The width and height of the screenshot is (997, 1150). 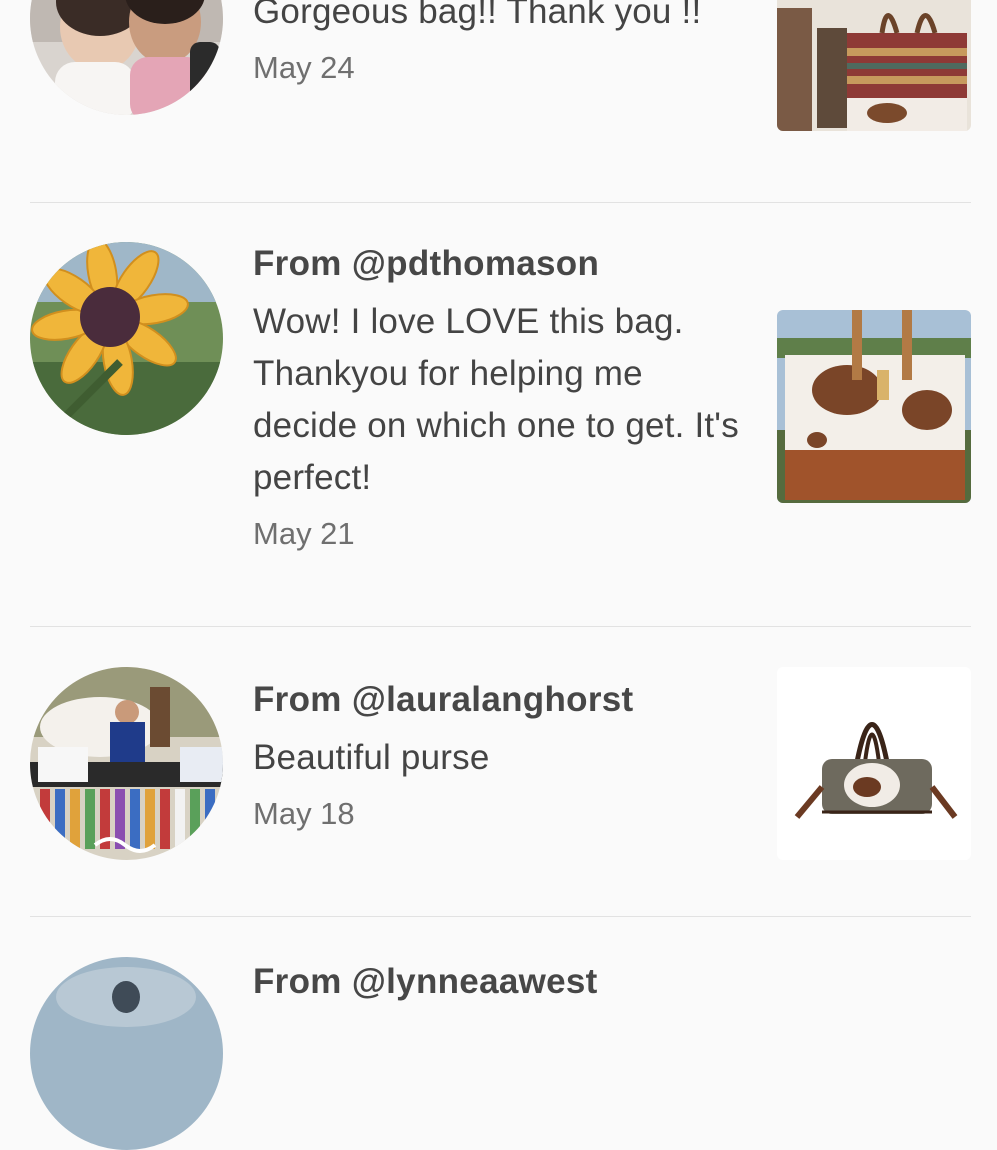 What do you see at coordinates (477, 15) in the screenshot?
I see `review-message: Gorgeous bag!! Thank you !!` at bounding box center [477, 15].